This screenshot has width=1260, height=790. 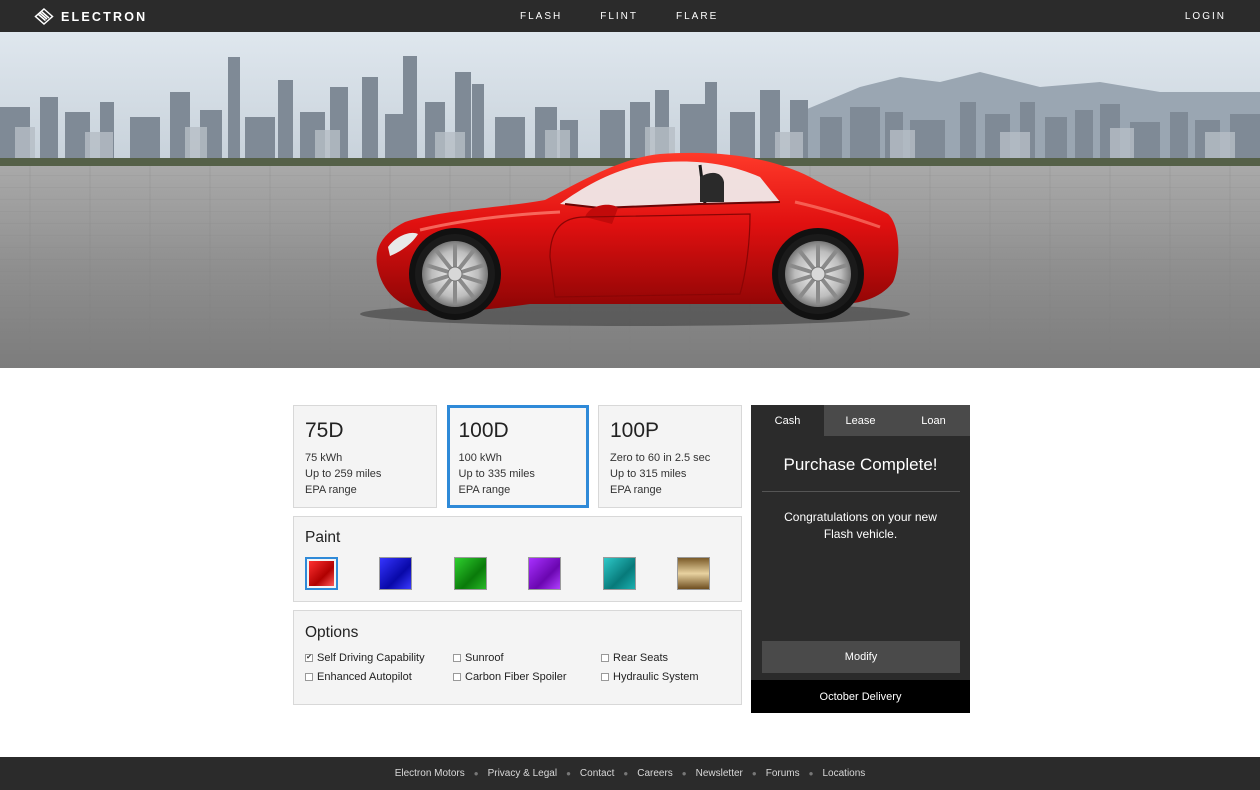 I want to click on payment-tabs: Cash Lease Loan, so click(x=860, y=420).